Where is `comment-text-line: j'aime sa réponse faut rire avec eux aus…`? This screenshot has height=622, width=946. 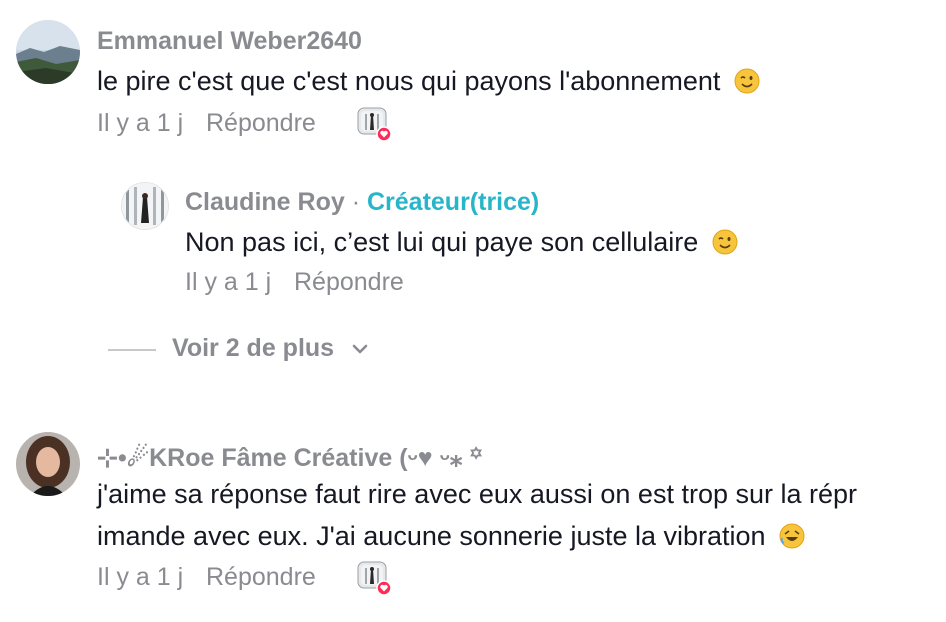
comment-text-line: j'aime sa réponse faut rire avec eux aus… is located at coordinates (477, 494).